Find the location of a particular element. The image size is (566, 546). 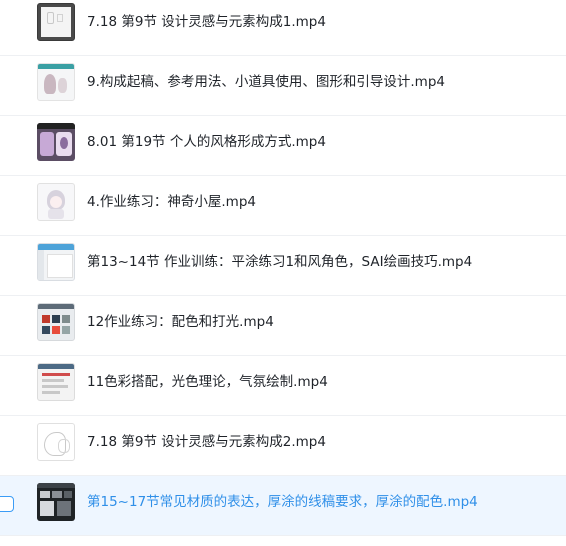

file-name: 12作业练习：配色和打光.mp4 is located at coordinates (180, 322).